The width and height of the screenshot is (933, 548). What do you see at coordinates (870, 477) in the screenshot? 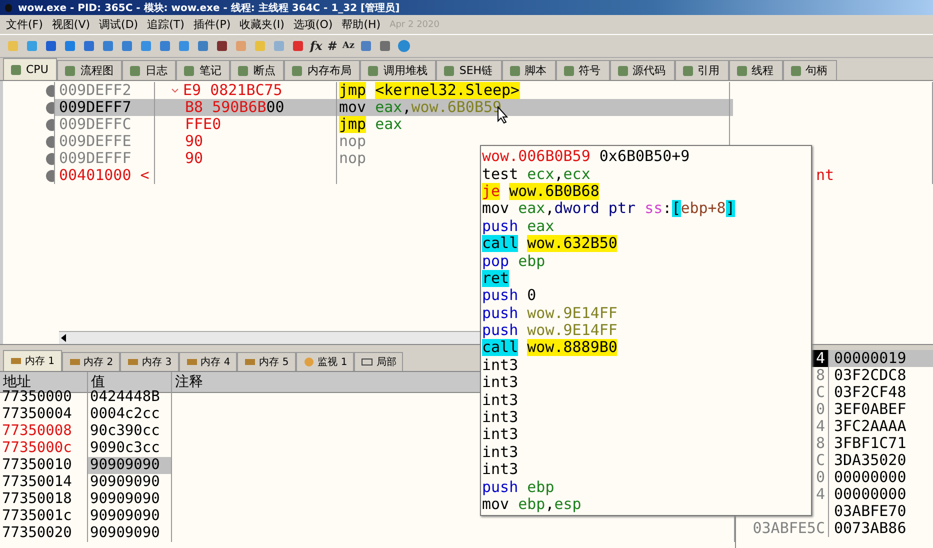
I see `stack-value: 00000000` at bounding box center [870, 477].